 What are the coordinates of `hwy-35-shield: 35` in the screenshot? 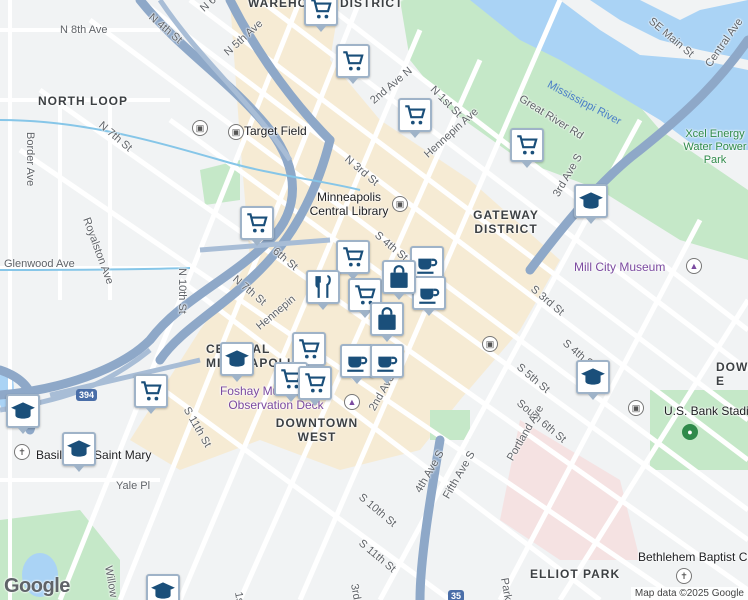 It's located at (456, 595).